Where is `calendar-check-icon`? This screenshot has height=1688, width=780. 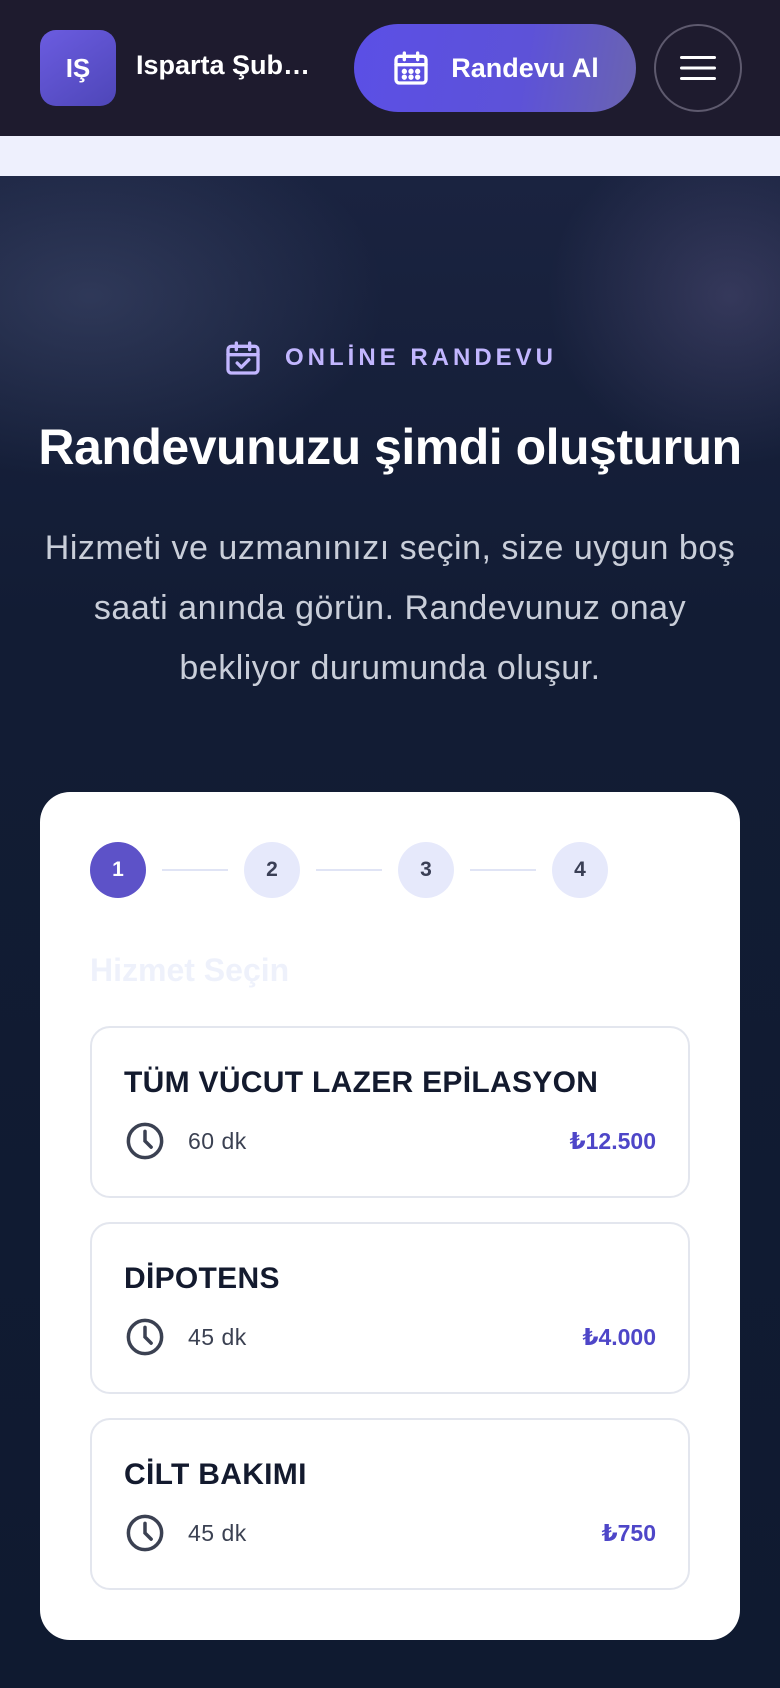
calendar-check-icon is located at coordinates (243, 358).